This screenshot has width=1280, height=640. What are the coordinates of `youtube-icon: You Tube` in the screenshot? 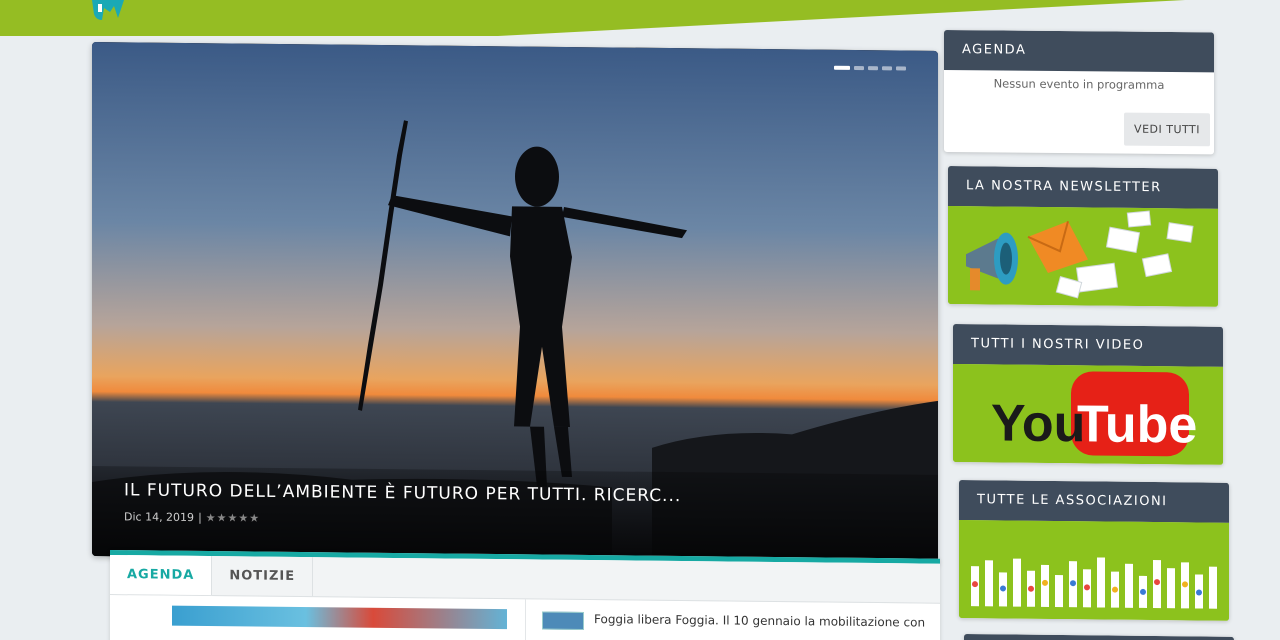 It's located at (1088, 414).